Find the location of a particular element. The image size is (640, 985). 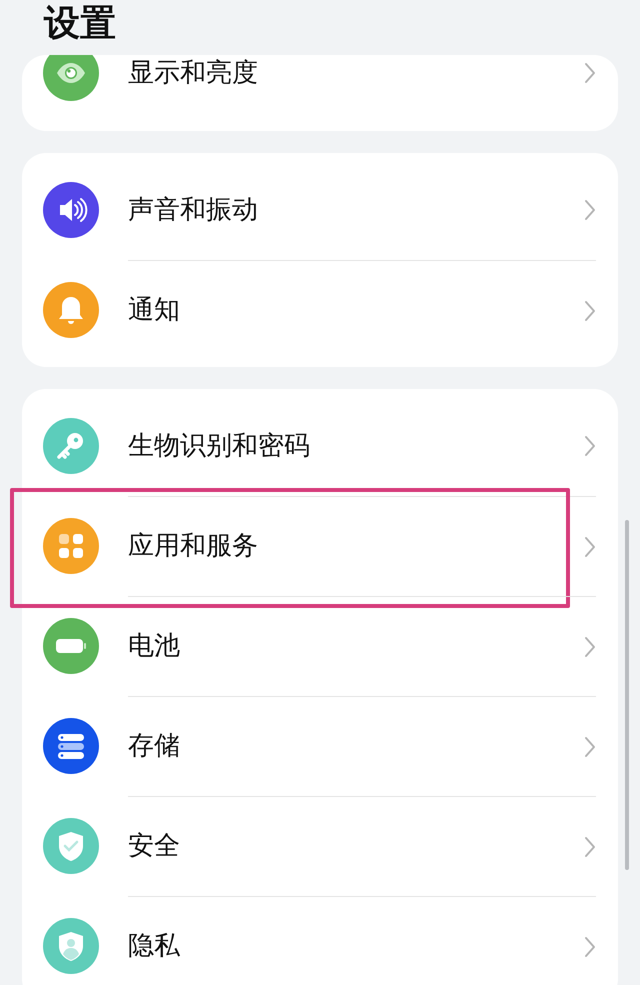

settings-item: 显示和亮度 is located at coordinates (320, 89).